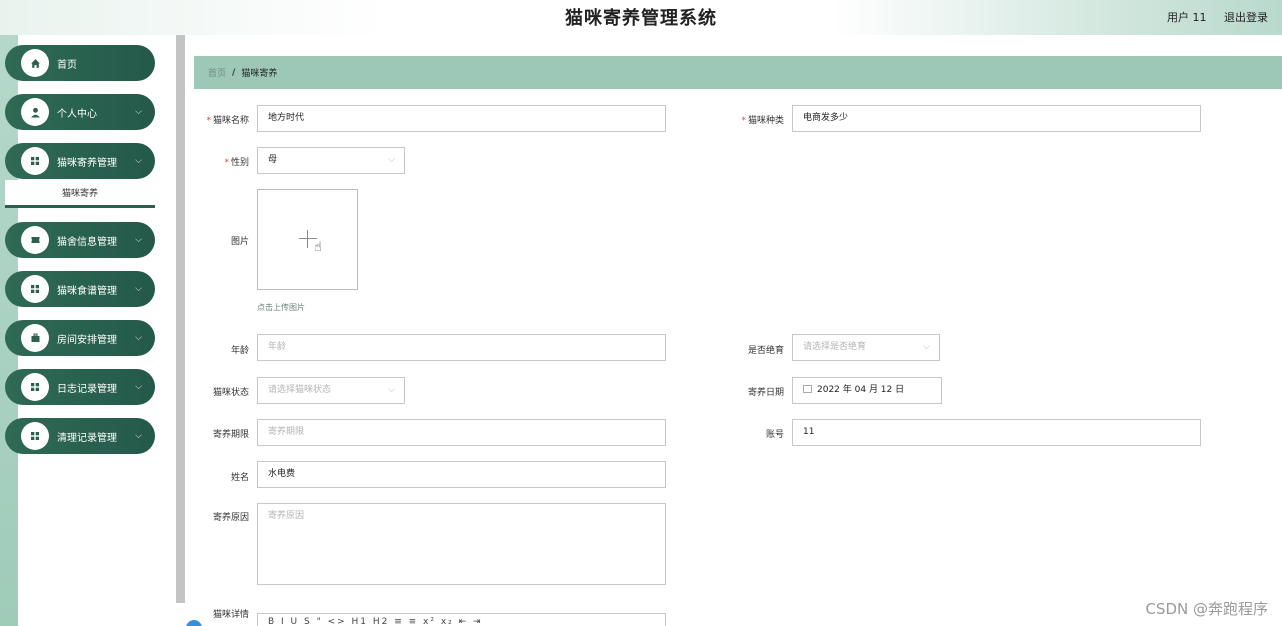 Image resolution: width=1282 pixels, height=626 pixels. What do you see at coordinates (307, 239) in the screenshot?
I see `image-upload-button: ☝` at bounding box center [307, 239].